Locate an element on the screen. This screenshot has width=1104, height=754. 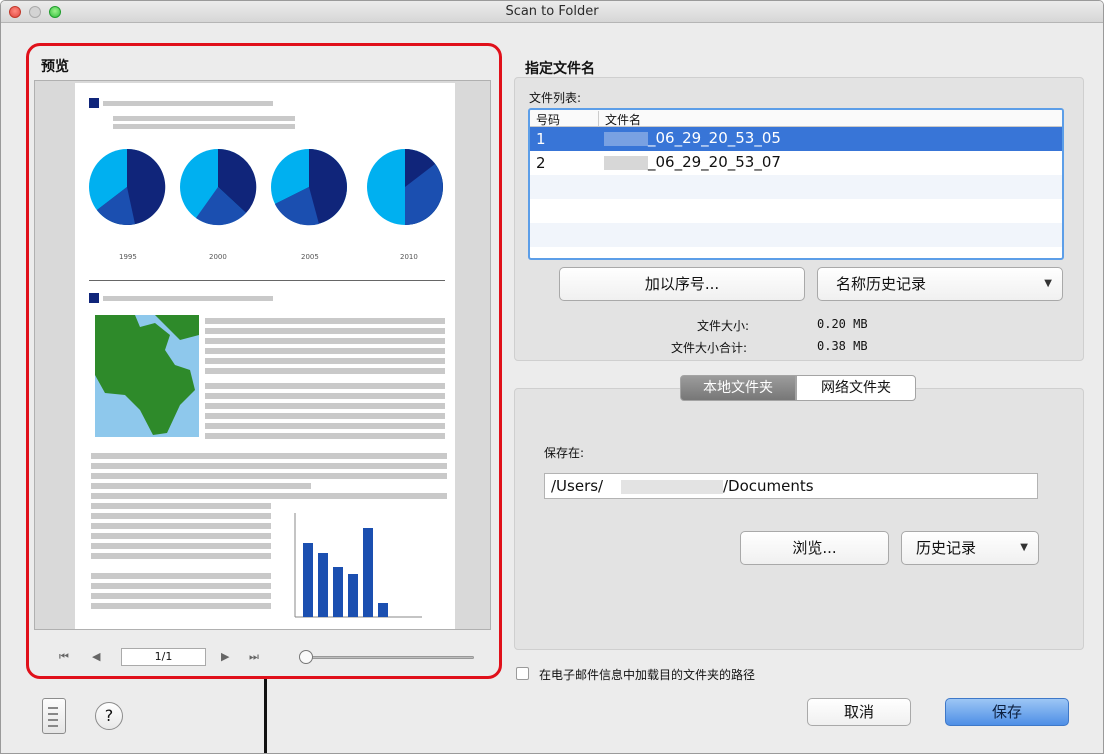
file-size-value: 0.20 MB is located at coordinates (842, 324).